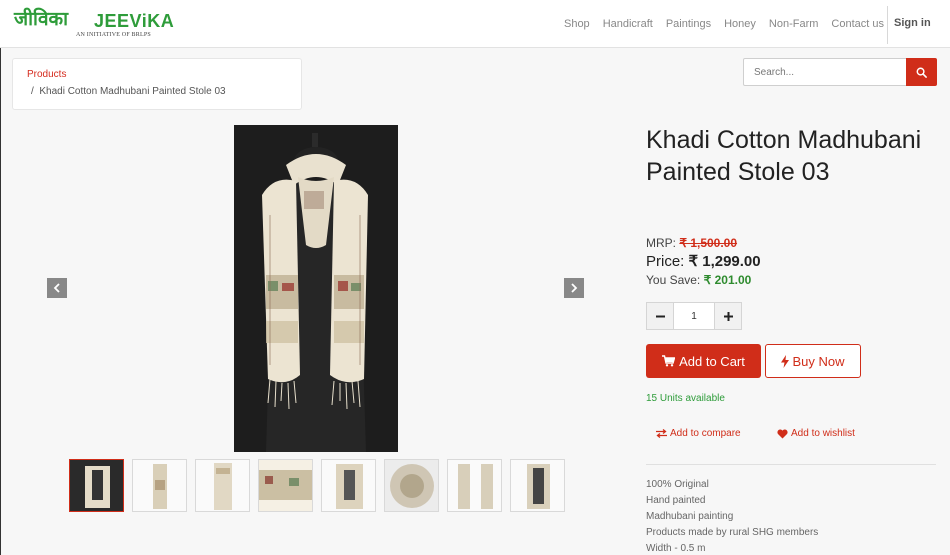 Image resolution: width=950 pixels, height=555 pixels. Describe the element at coordinates (669, 361) in the screenshot. I see `cart-icon` at that location.